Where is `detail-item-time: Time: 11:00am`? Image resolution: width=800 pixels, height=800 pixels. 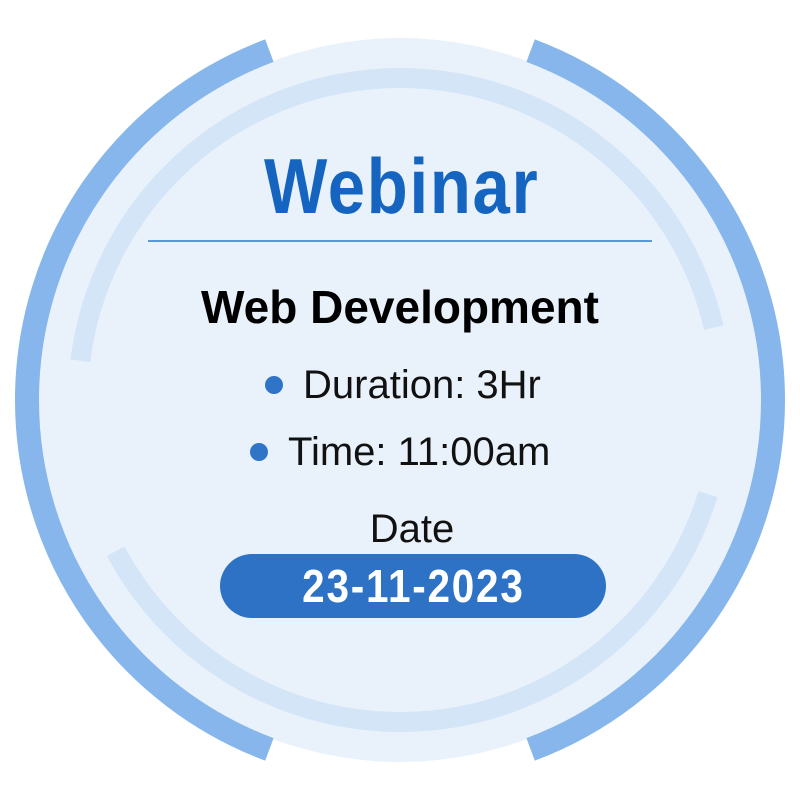 detail-item-time: Time: 11:00am is located at coordinates (400, 452).